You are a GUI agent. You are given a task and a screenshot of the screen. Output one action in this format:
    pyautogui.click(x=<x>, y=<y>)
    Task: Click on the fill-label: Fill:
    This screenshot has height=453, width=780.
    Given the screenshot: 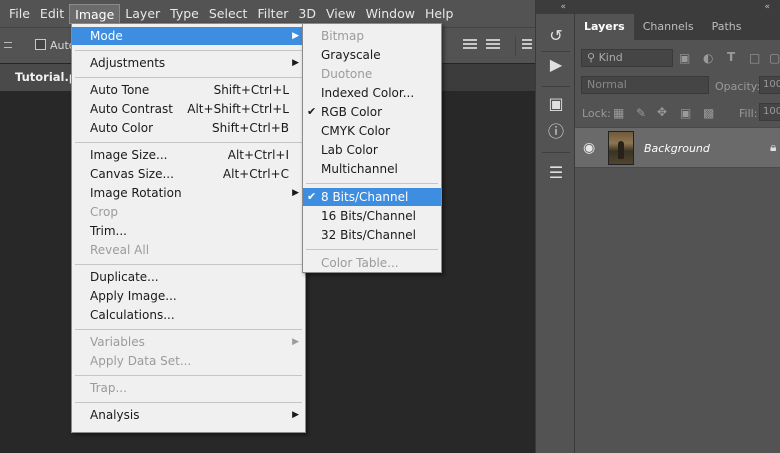 What is the action you would take?
    pyautogui.click(x=748, y=113)
    